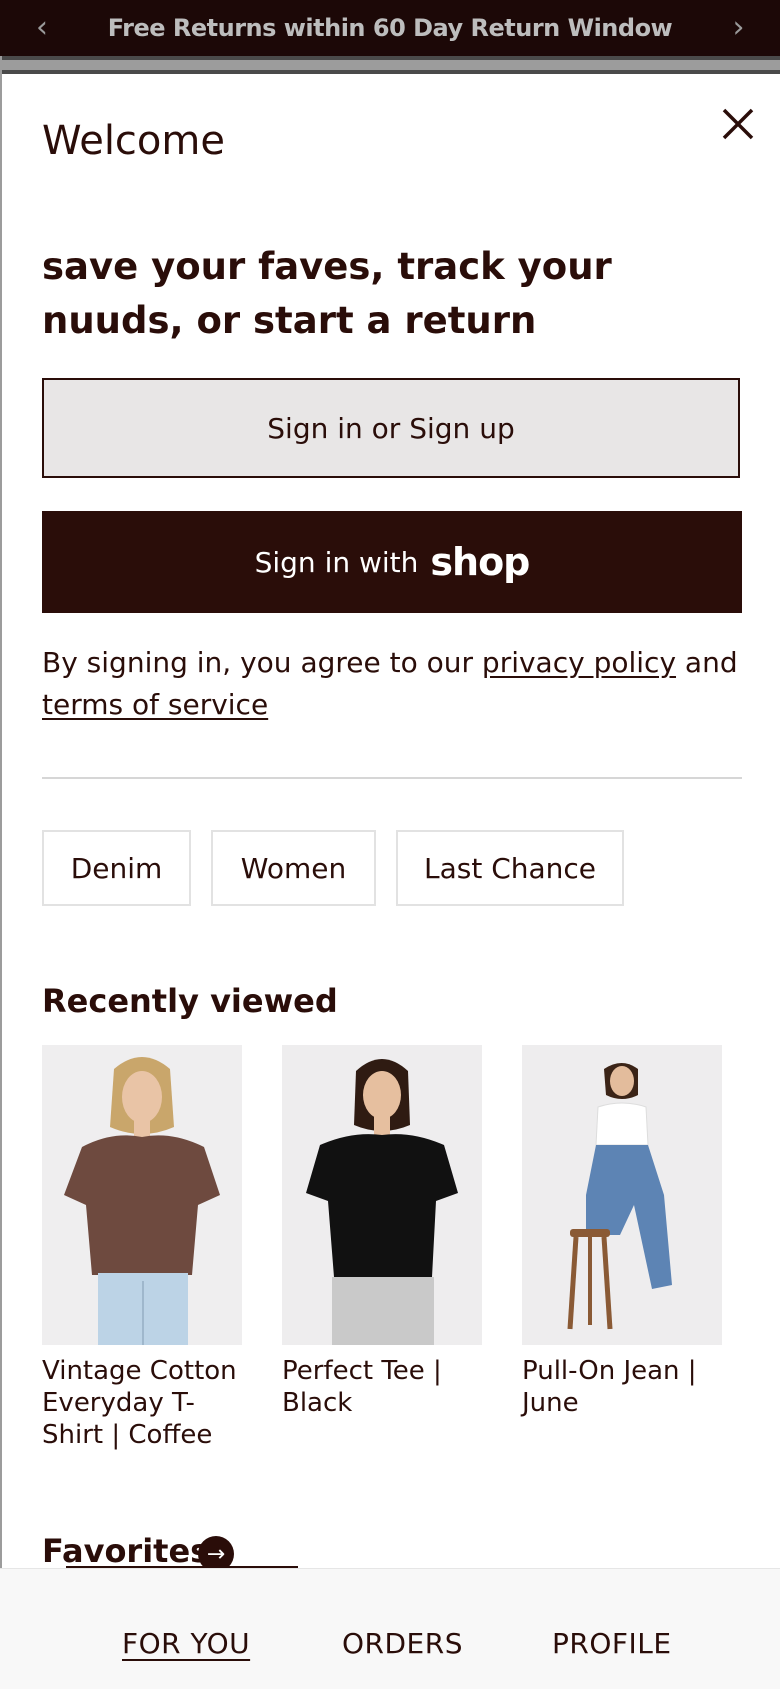 The width and height of the screenshot is (780, 1689). I want to click on announcement-text: Free Returns within 60 Day Return Window, so click(390, 28).